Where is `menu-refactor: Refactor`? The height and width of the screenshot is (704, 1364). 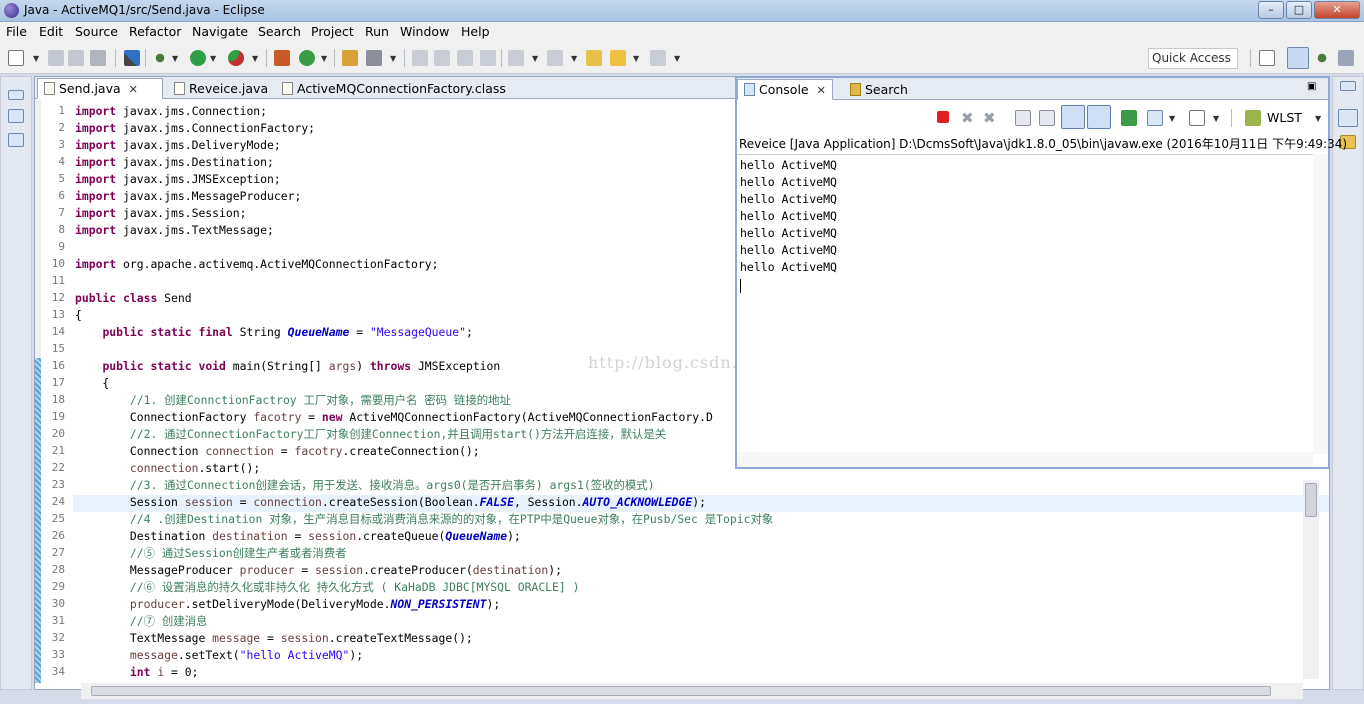 menu-refactor: Refactor is located at coordinates (155, 31).